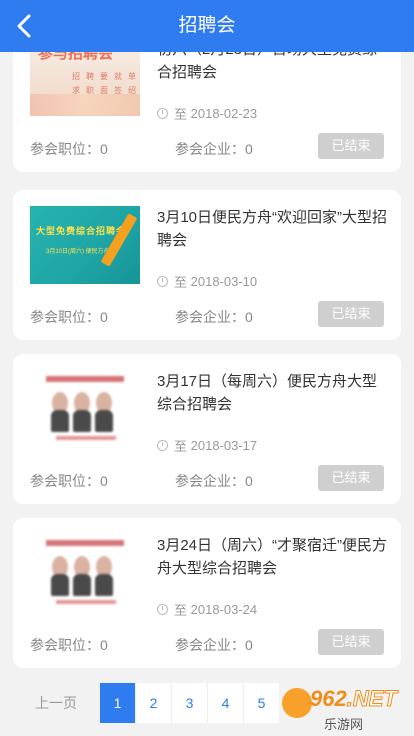 The width and height of the screenshot is (414, 736). I want to click on thumbnail-subtext: 3月10日(周六) 便民方舟, so click(78, 252).